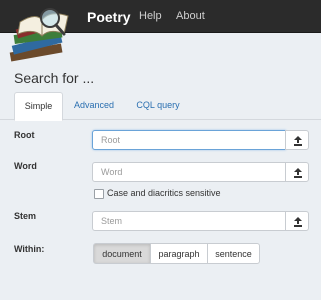 The image size is (321, 300). Describe the element at coordinates (38, 106) in the screenshot. I see `tab-simple: Simple` at that location.